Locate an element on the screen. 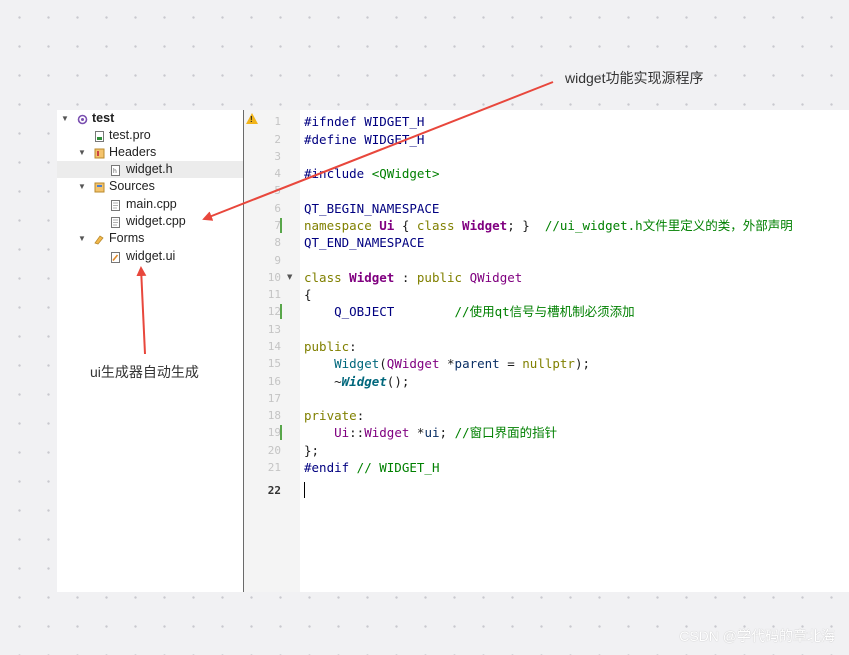 This screenshot has width=849, height=655. arrow-to-widget-ui is located at coordinates (141, 310).